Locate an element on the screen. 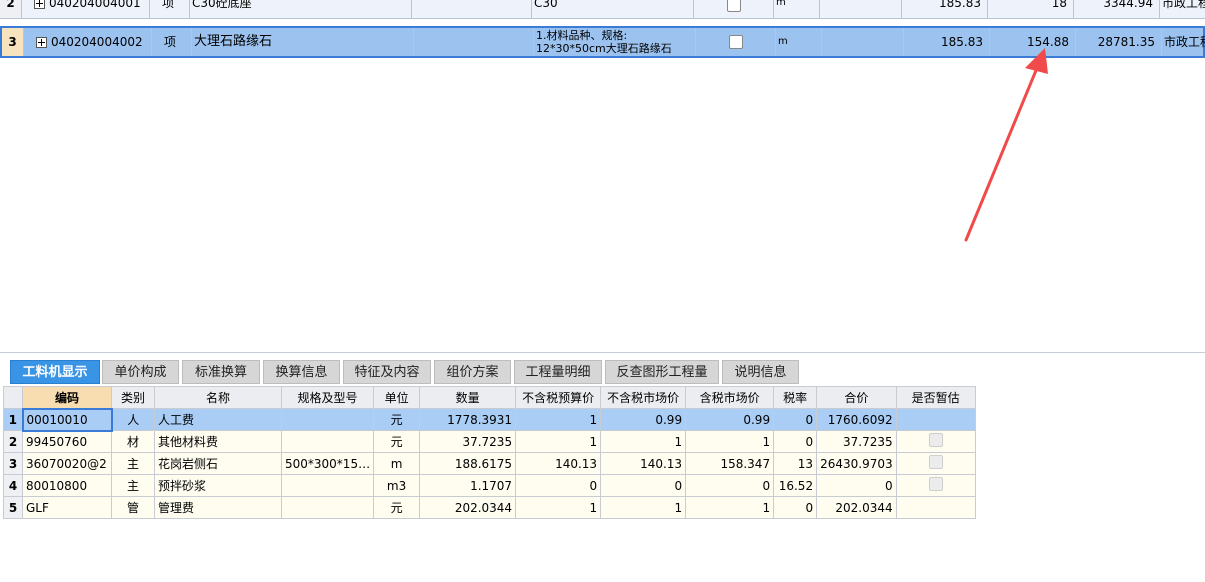 This screenshot has width=1205, height=582. cell-qty: 1778.3931 is located at coordinates (468, 419).